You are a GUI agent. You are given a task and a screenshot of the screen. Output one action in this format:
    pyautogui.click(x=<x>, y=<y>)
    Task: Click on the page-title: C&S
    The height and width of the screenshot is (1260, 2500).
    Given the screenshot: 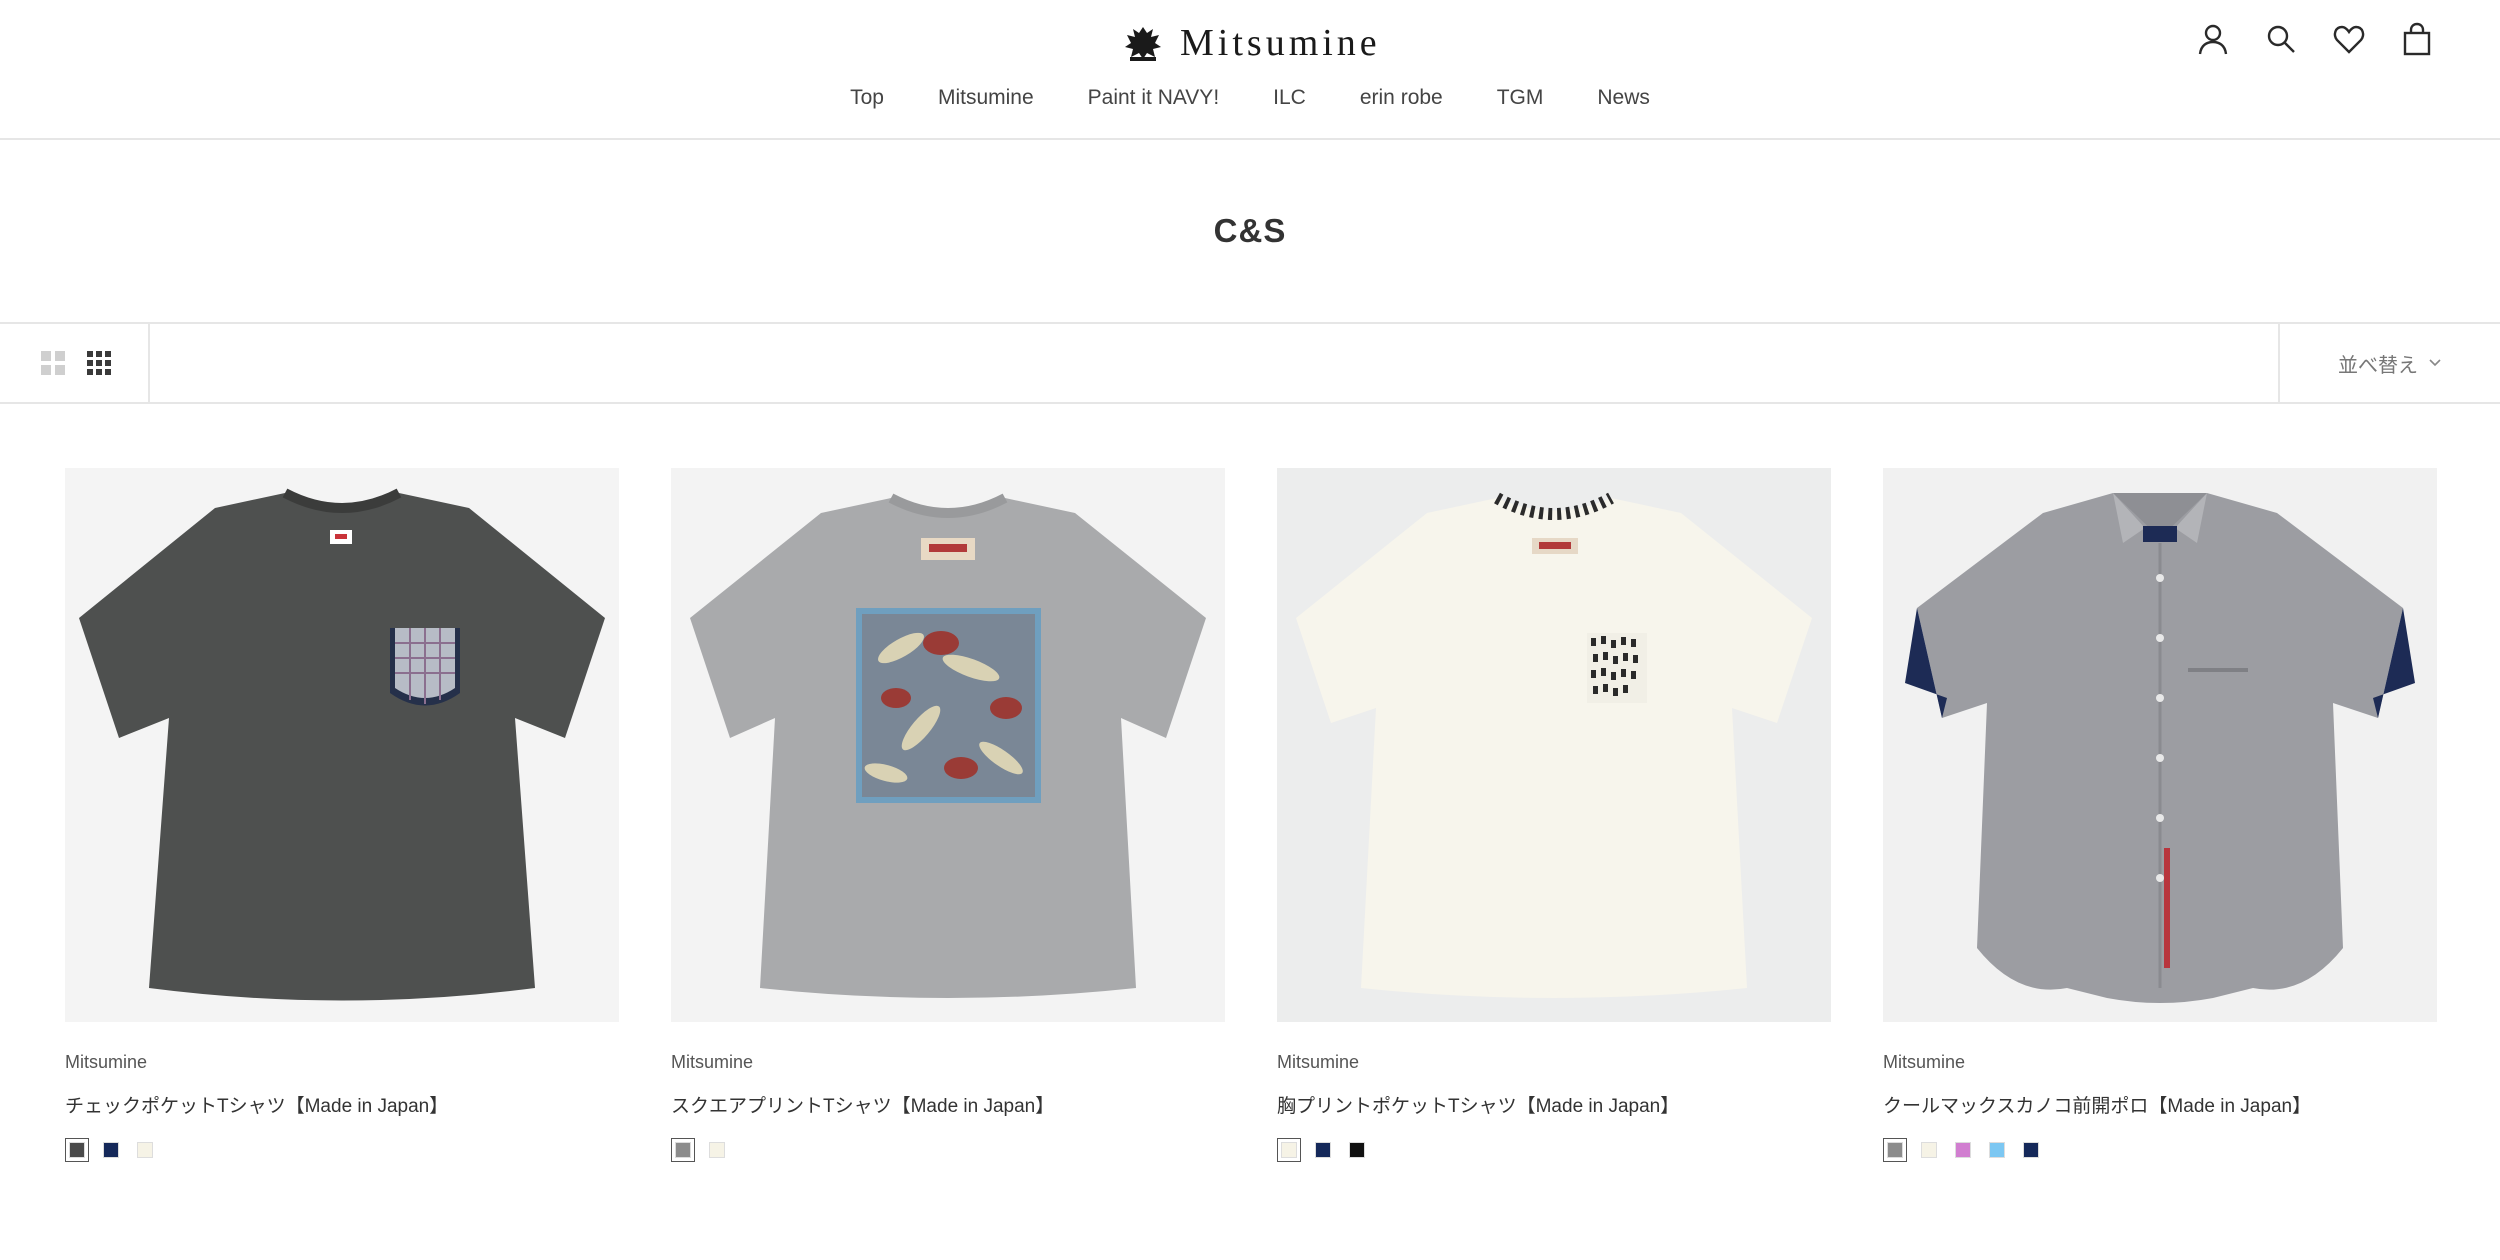 What is the action you would take?
    pyautogui.click(x=1250, y=230)
    